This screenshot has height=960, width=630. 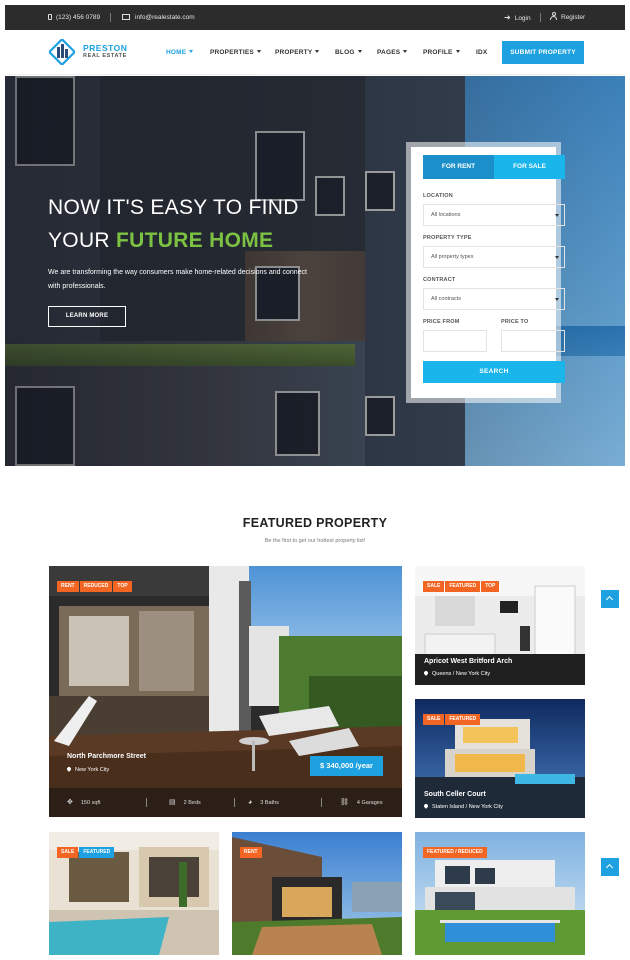 What do you see at coordinates (317, 893) in the screenshot?
I see `property-card: RENT` at bounding box center [317, 893].